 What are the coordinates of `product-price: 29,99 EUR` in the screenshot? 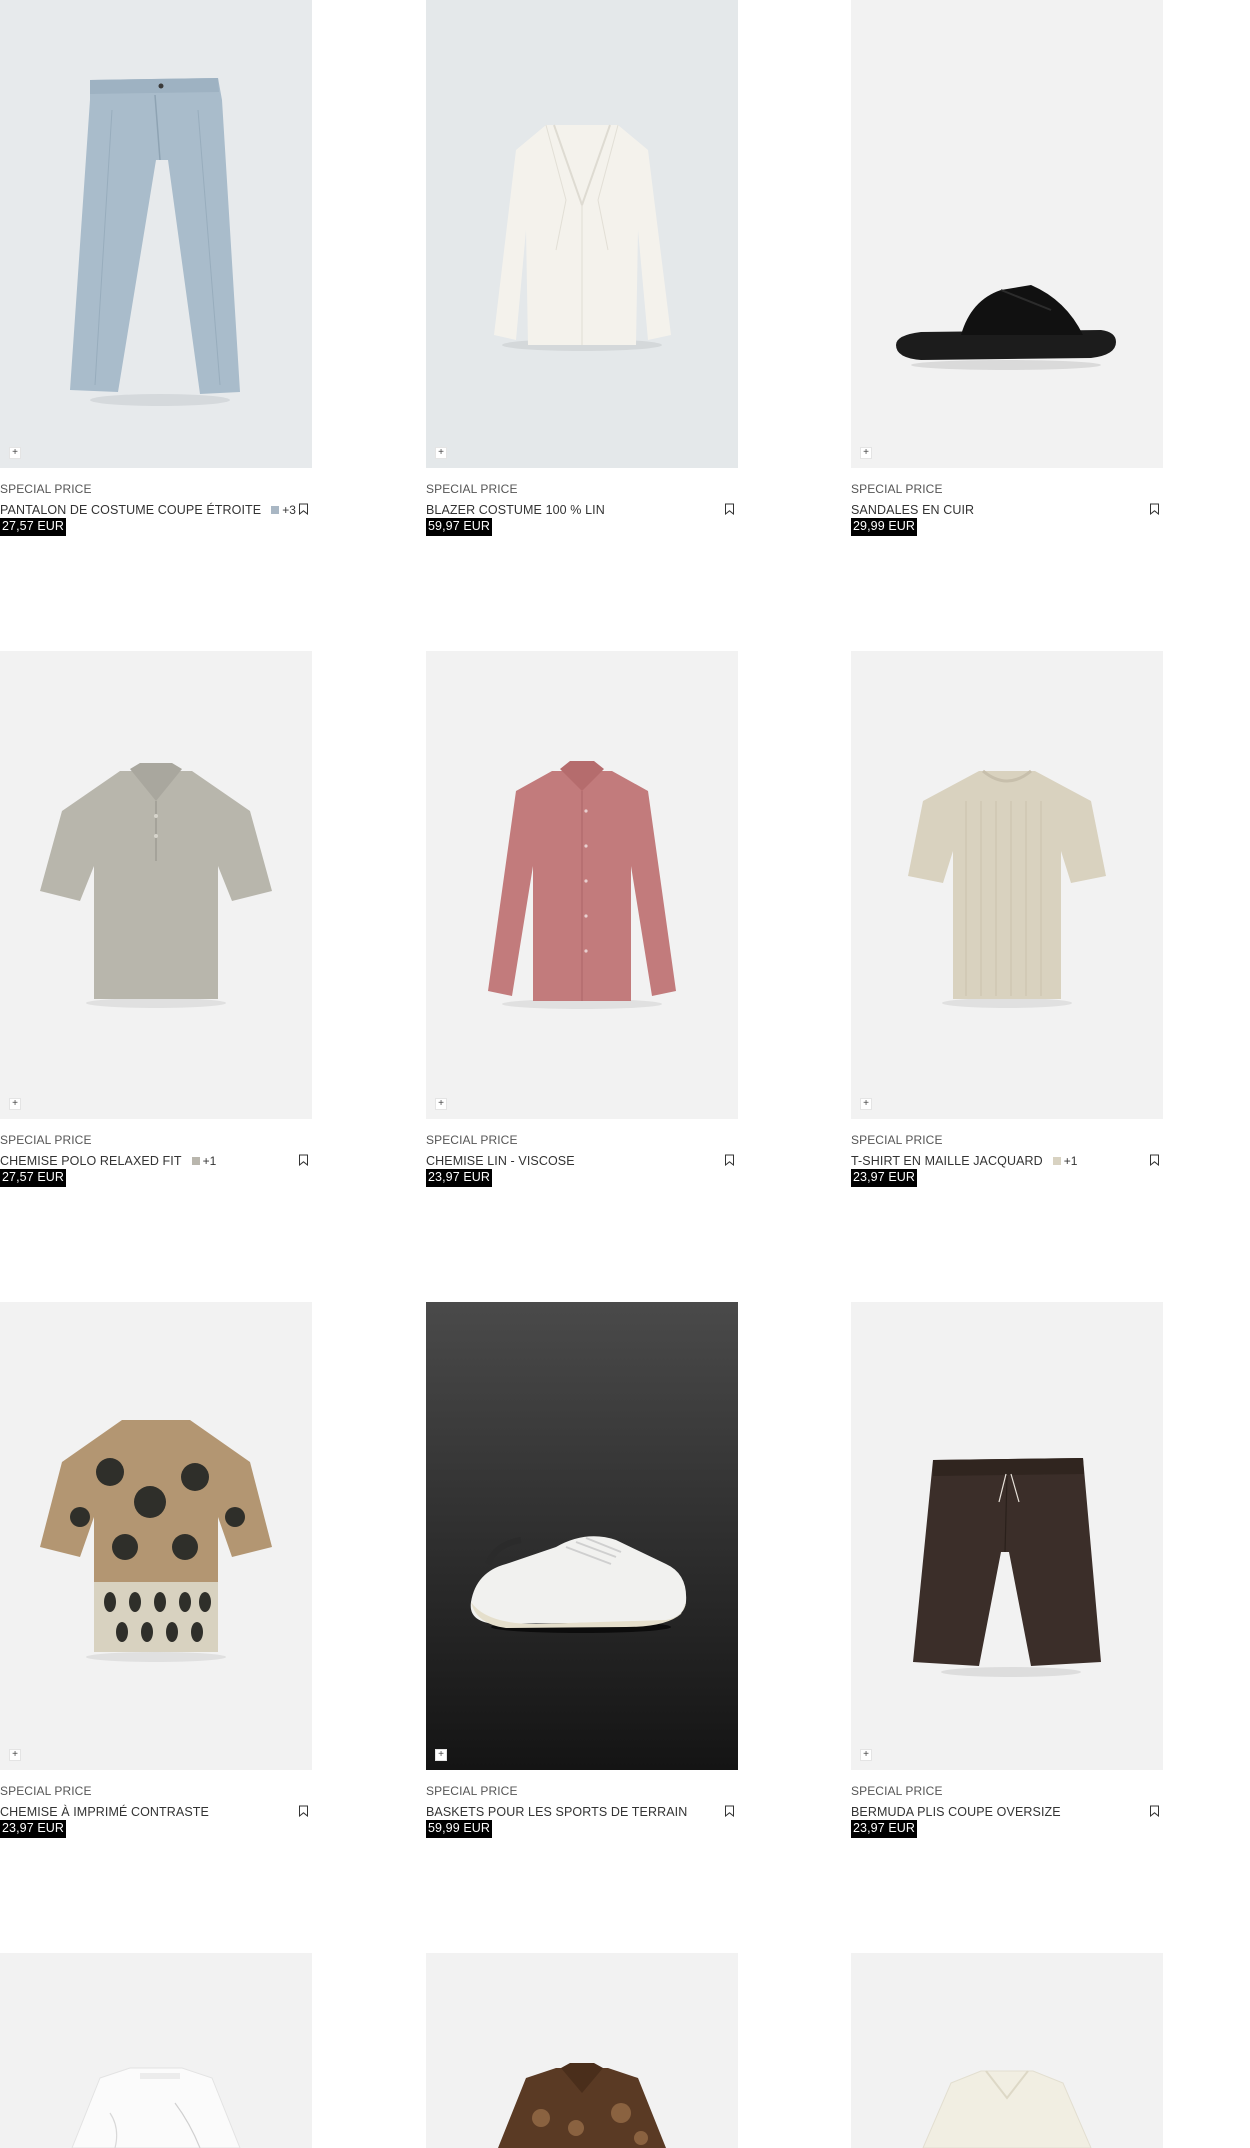 It's located at (884, 527).